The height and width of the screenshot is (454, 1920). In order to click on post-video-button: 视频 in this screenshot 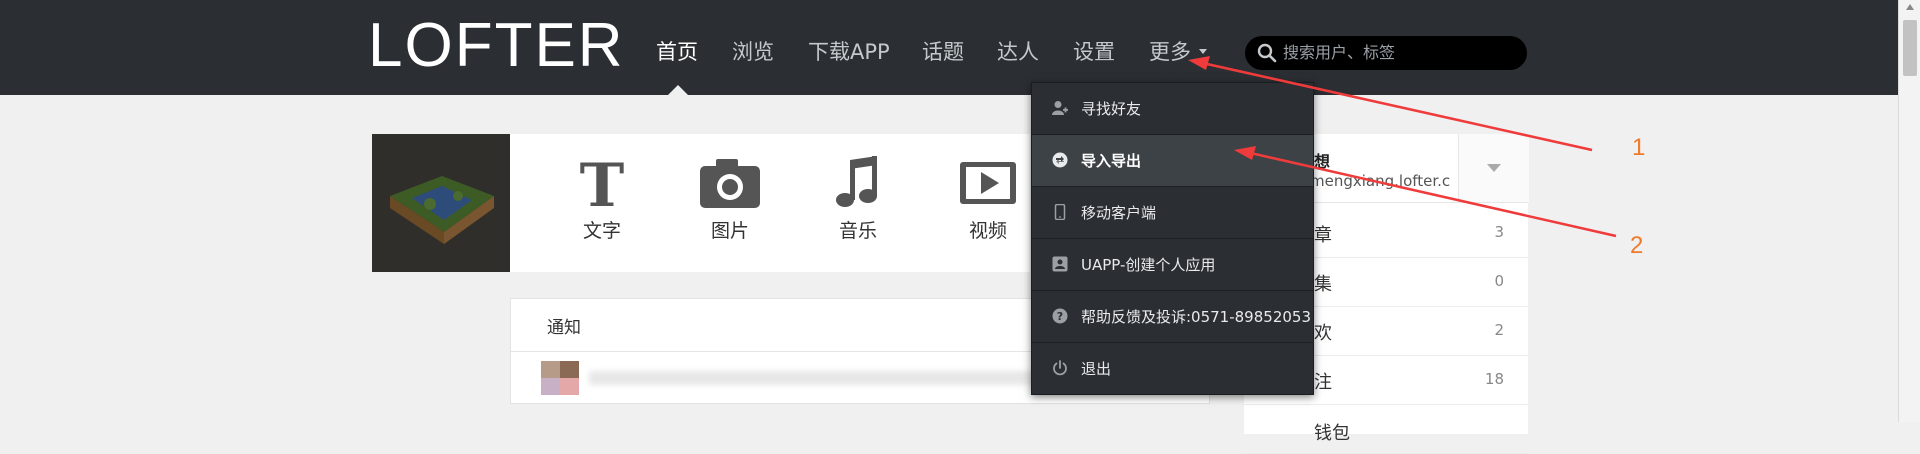, I will do `click(988, 206)`.